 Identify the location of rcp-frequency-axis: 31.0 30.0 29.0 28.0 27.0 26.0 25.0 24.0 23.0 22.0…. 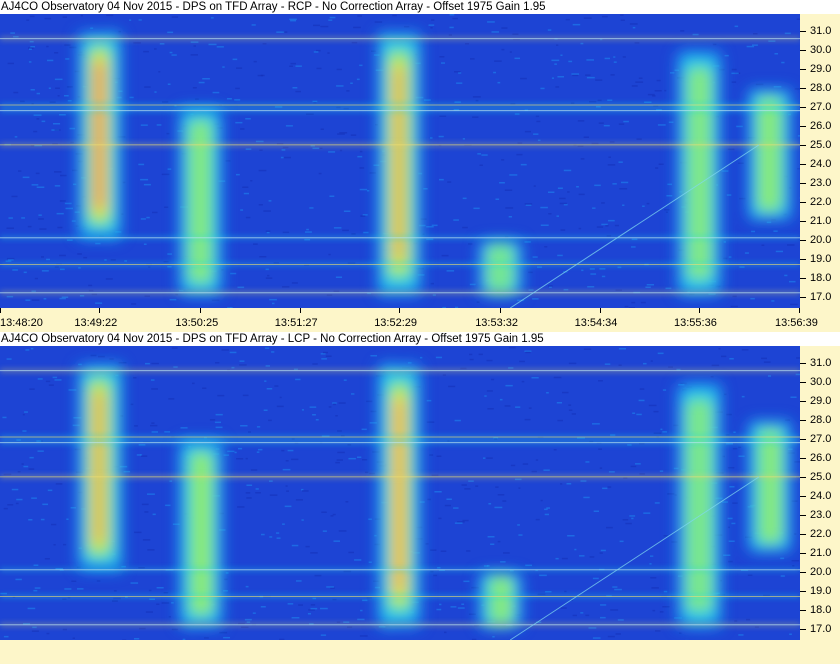
(820, 161).